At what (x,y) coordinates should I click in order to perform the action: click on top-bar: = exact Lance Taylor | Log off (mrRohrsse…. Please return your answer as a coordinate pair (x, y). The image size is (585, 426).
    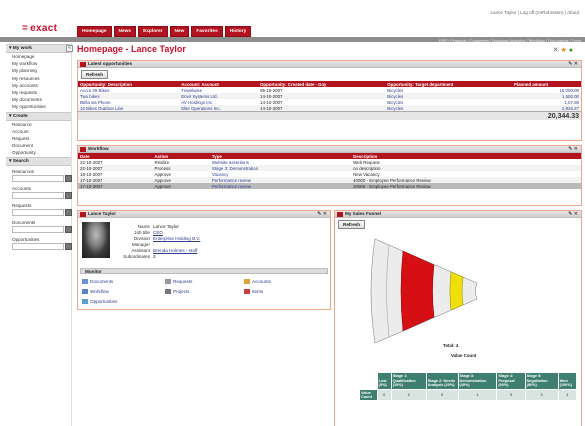
    Looking at the image, I should click on (292, 21).